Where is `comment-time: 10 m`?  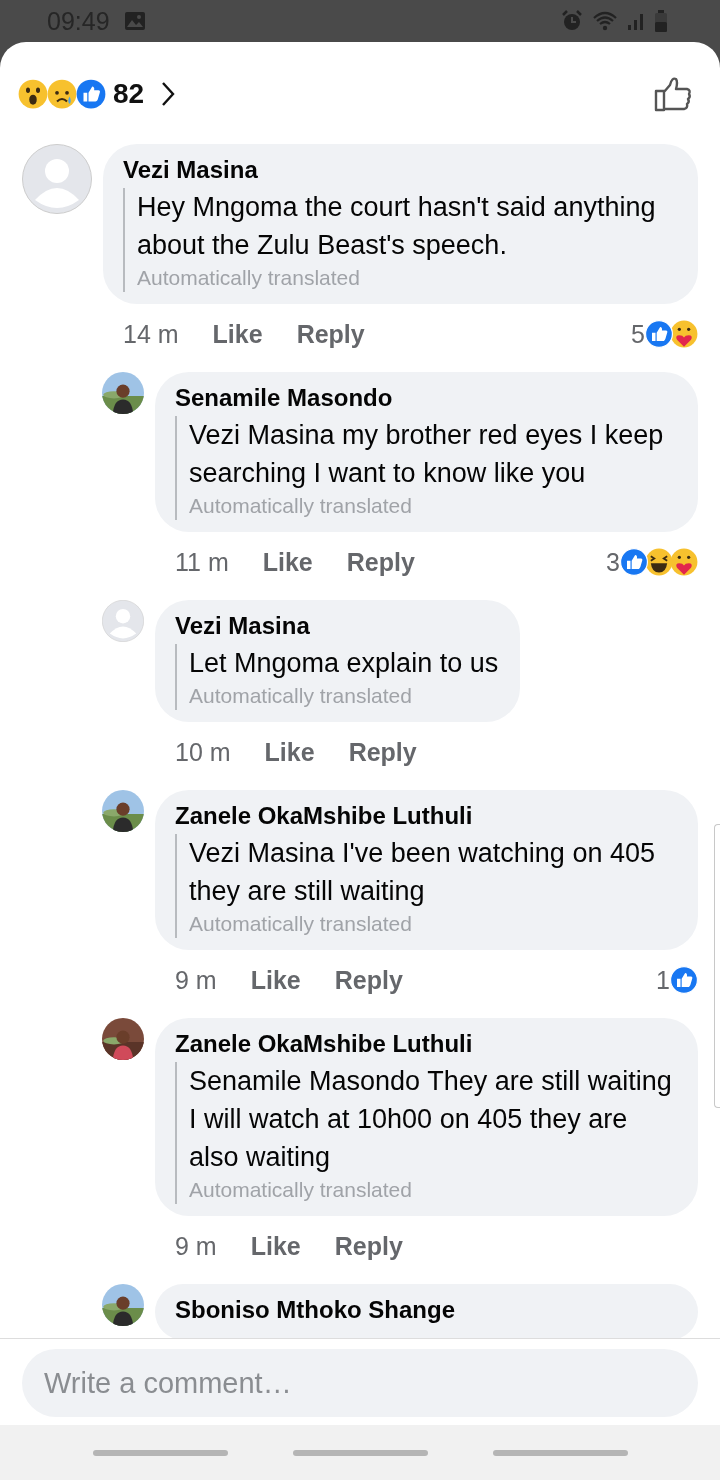 comment-time: 10 m is located at coordinates (203, 752).